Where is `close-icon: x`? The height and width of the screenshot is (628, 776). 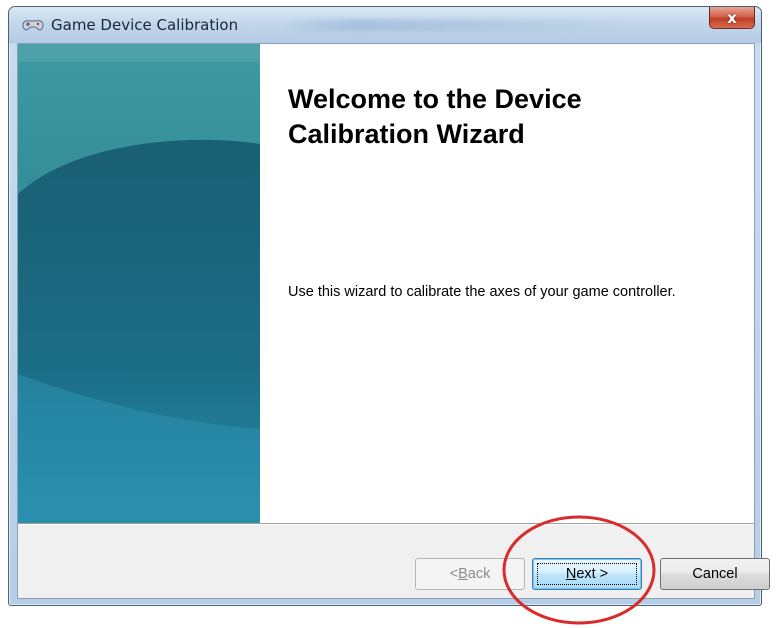 close-icon: x is located at coordinates (732, 17).